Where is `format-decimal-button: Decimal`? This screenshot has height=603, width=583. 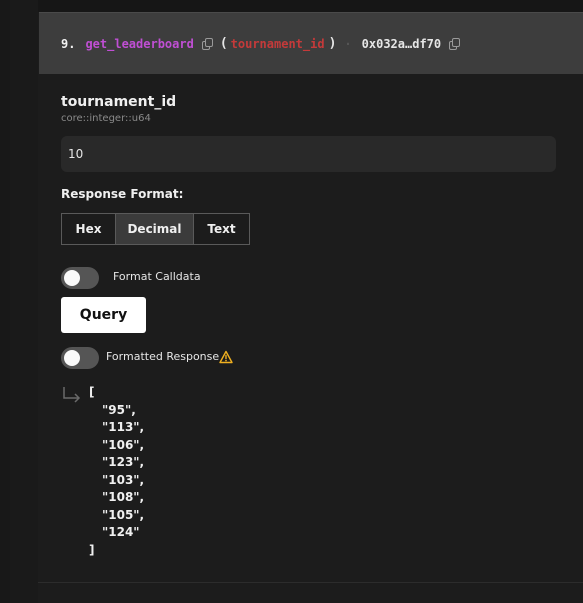 format-decimal-button: Decimal is located at coordinates (155, 229).